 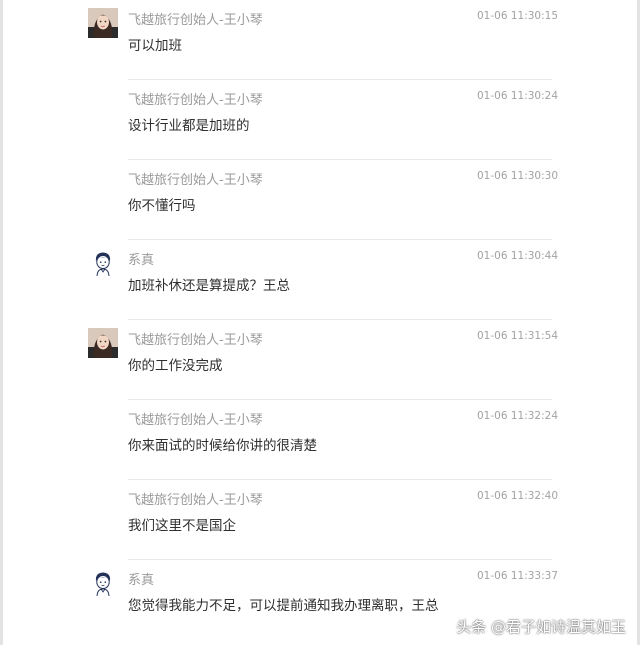 I want to click on message-timestamp: 01-06 11:30:30, so click(x=518, y=176).